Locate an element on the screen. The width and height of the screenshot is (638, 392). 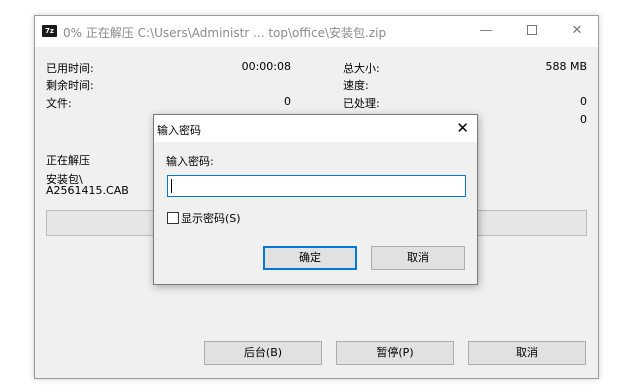
maximize-button is located at coordinates (532, 31).